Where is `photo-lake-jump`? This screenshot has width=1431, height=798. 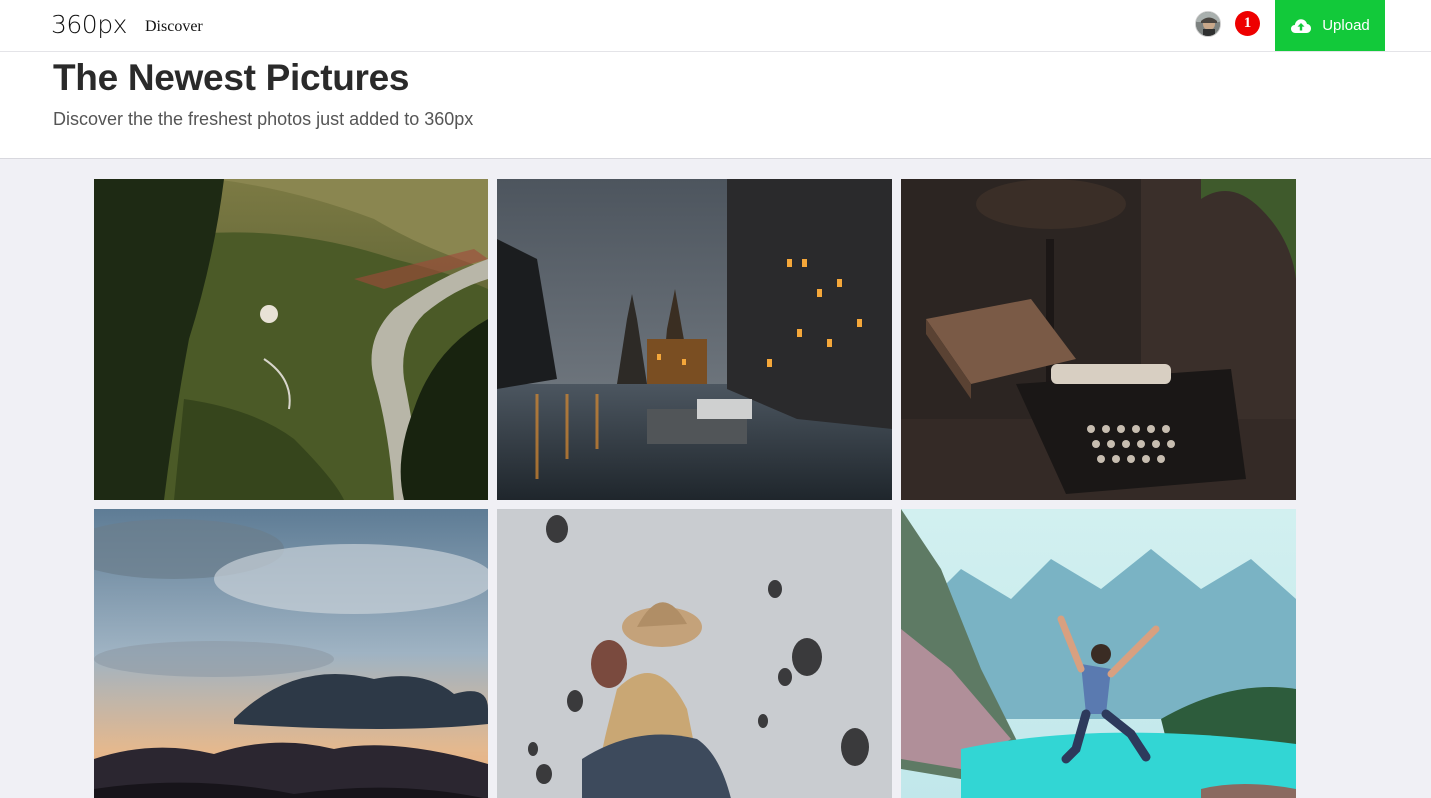
photo-lake-jump is located at coordinates (1098, 653).